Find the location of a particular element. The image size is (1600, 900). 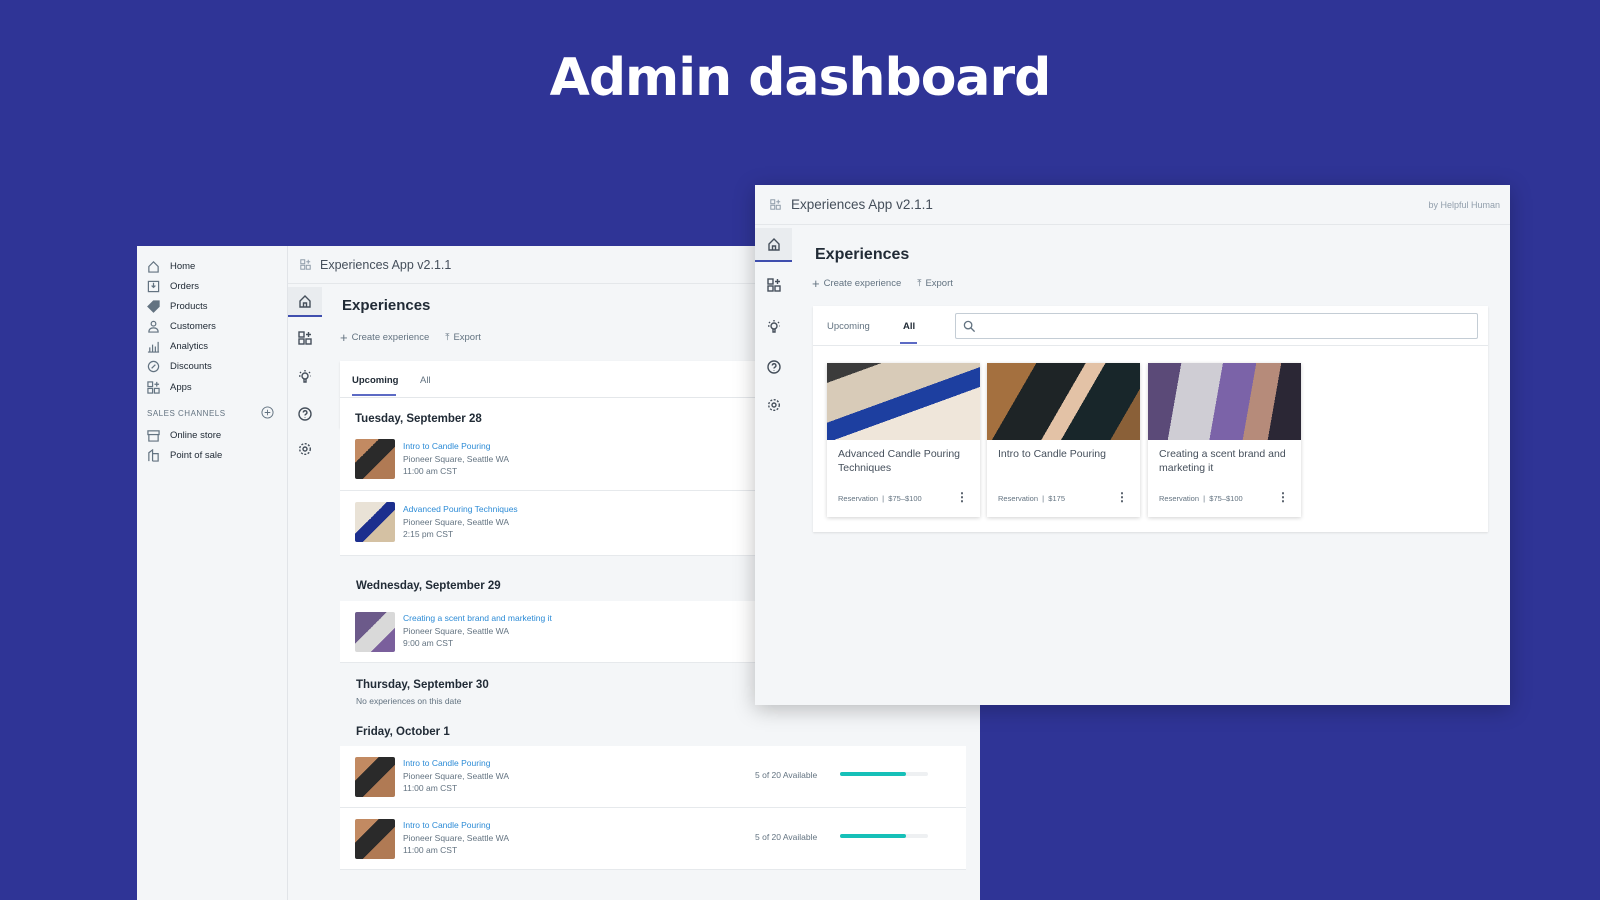

time: 11:00 am CST is located at coordinates (430, 850).